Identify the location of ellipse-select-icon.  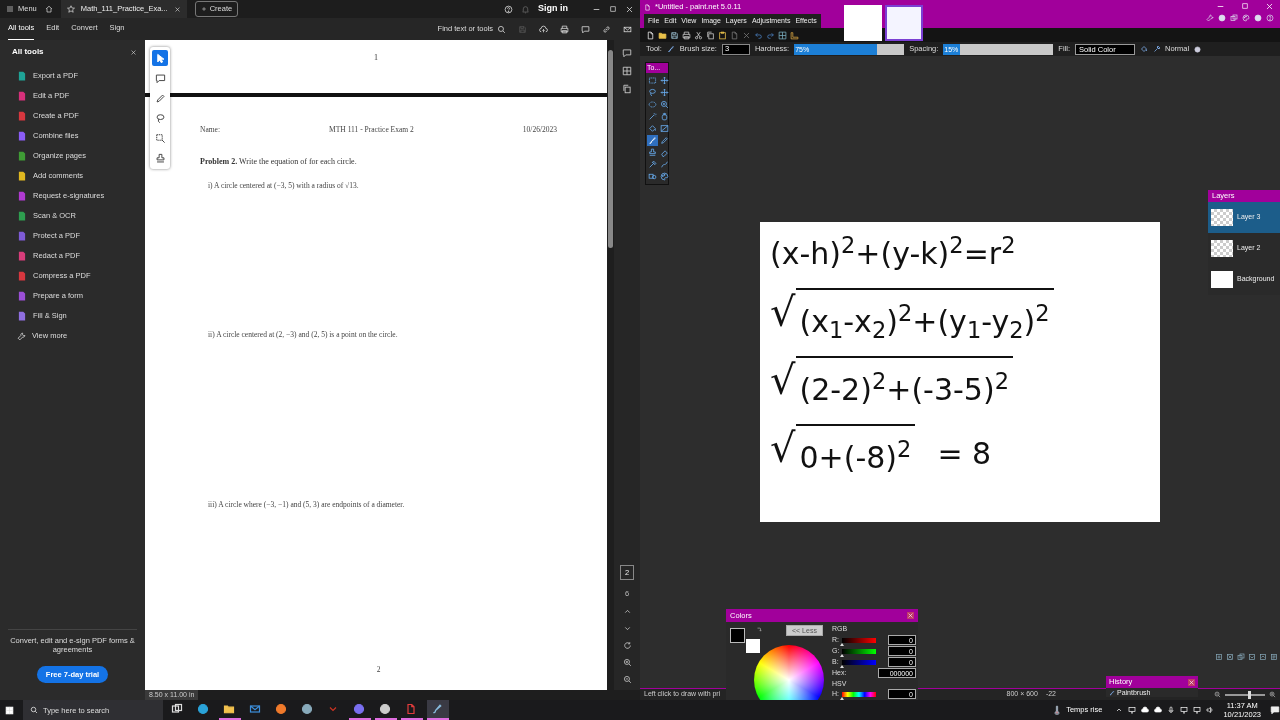
(652, 104).